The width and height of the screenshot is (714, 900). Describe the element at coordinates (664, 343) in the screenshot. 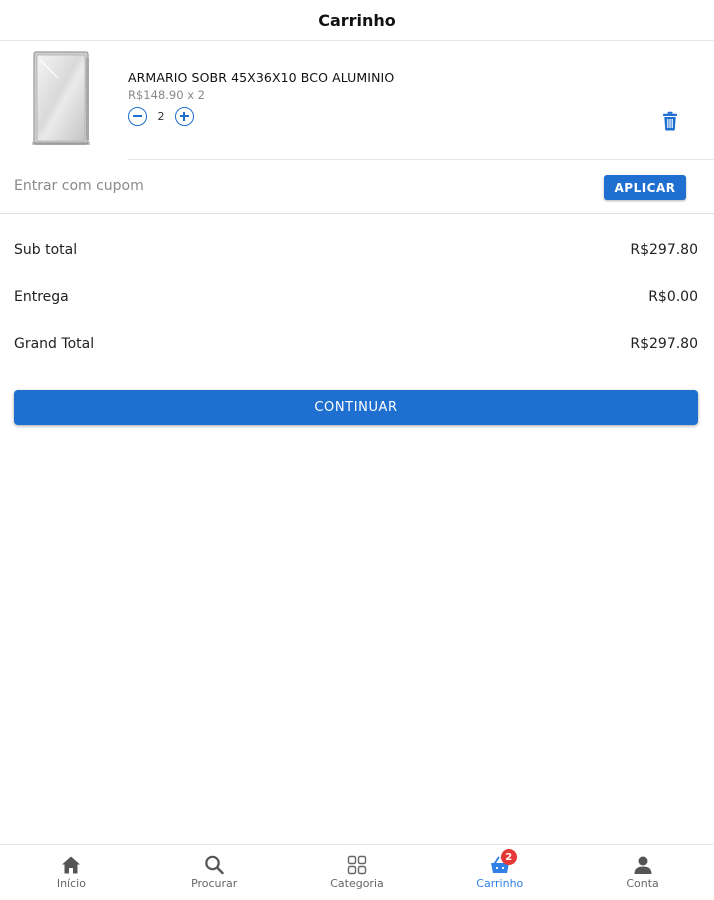

I see `grand-total-value: R$297.80` at that location.